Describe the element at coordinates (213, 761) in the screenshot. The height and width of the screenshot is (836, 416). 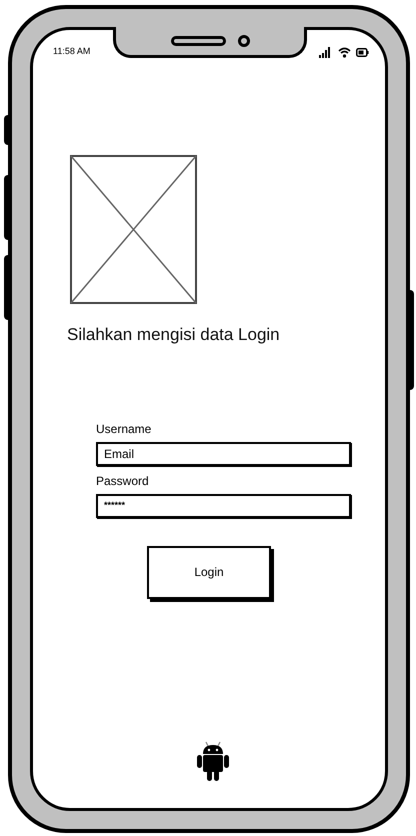
I see `android-icon` at that location.